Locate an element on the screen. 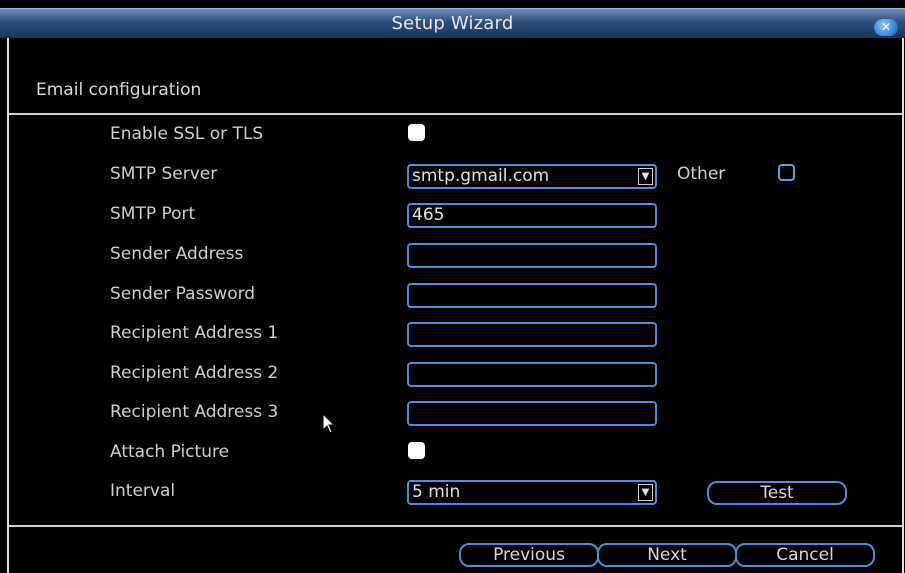 The width and height of the screenshot is (905, 573). smtp-server-select: smtp.gmail.com ▼ is located at coordinates (532, 176).